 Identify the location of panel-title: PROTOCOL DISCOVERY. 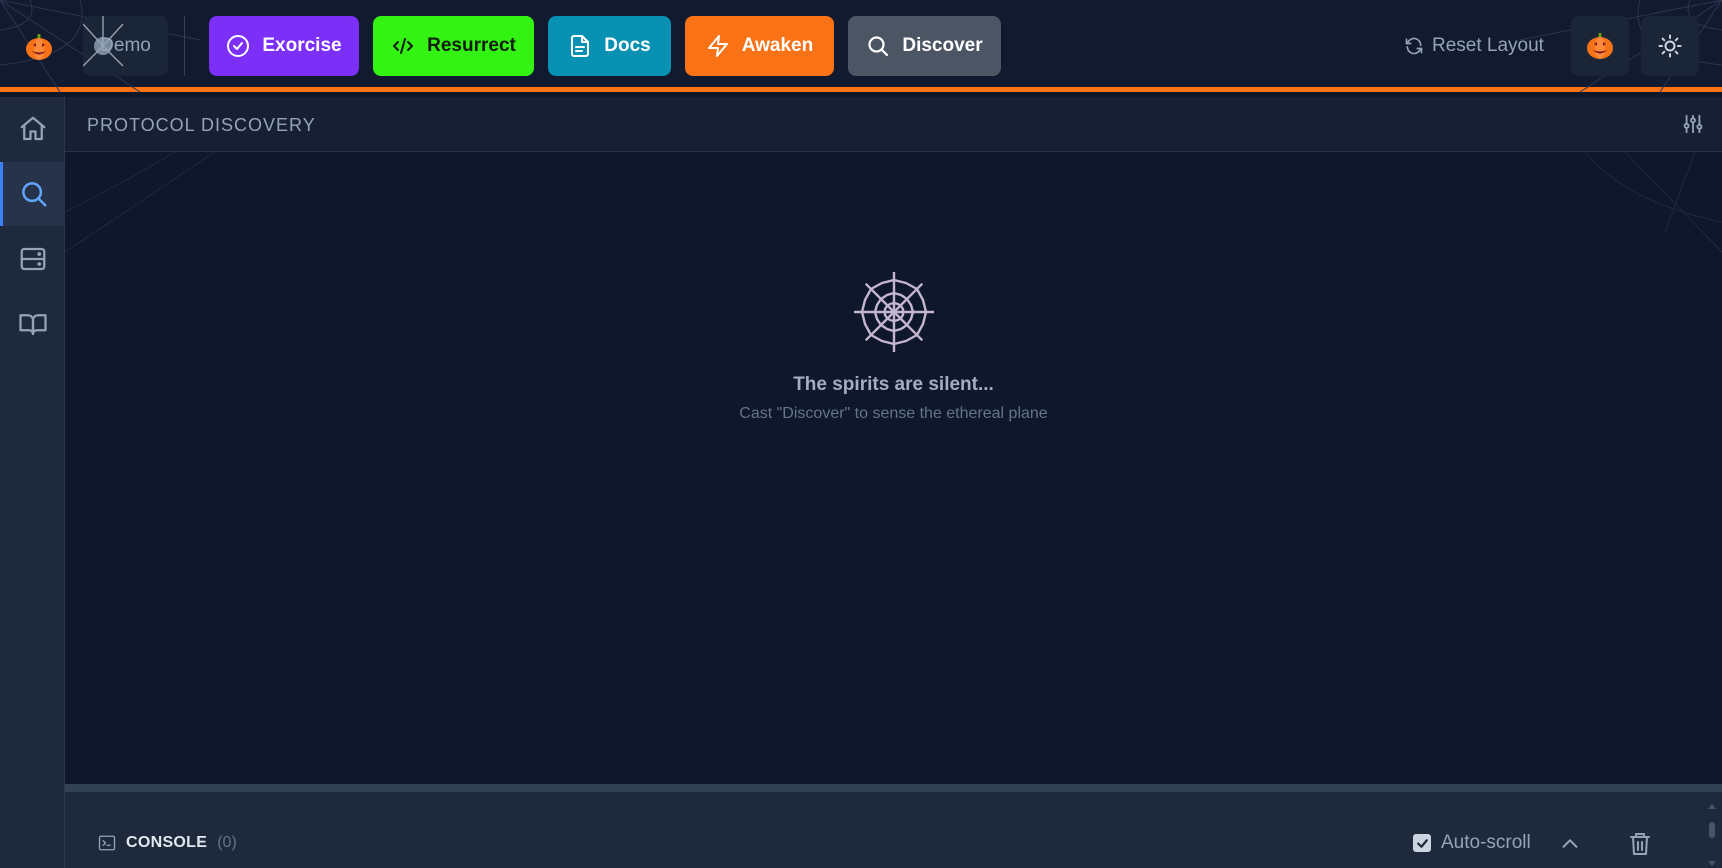
(201, 125).